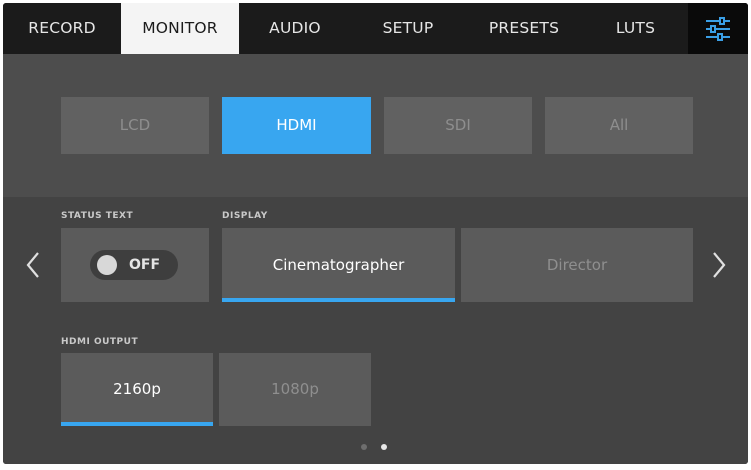  Describe the element at coordinates (635, 28) in the screenshot. I see `tab-luts: LUTS` at that location.